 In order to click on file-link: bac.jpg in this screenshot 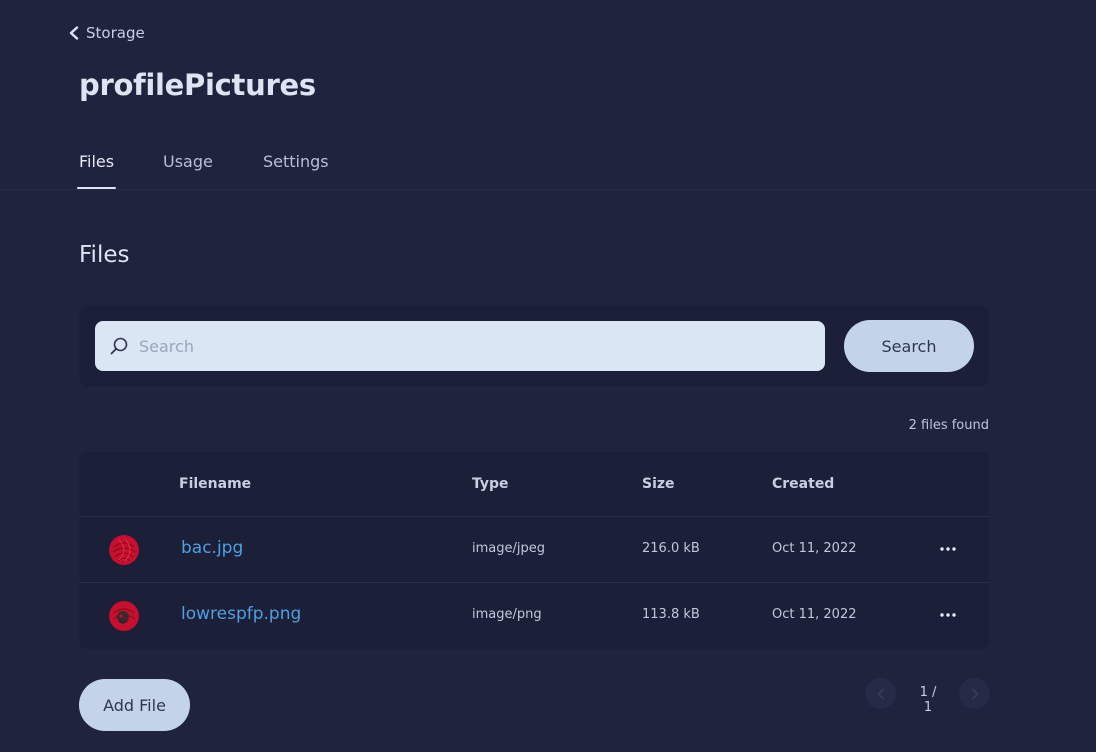, I will do `click(212, 548)`.